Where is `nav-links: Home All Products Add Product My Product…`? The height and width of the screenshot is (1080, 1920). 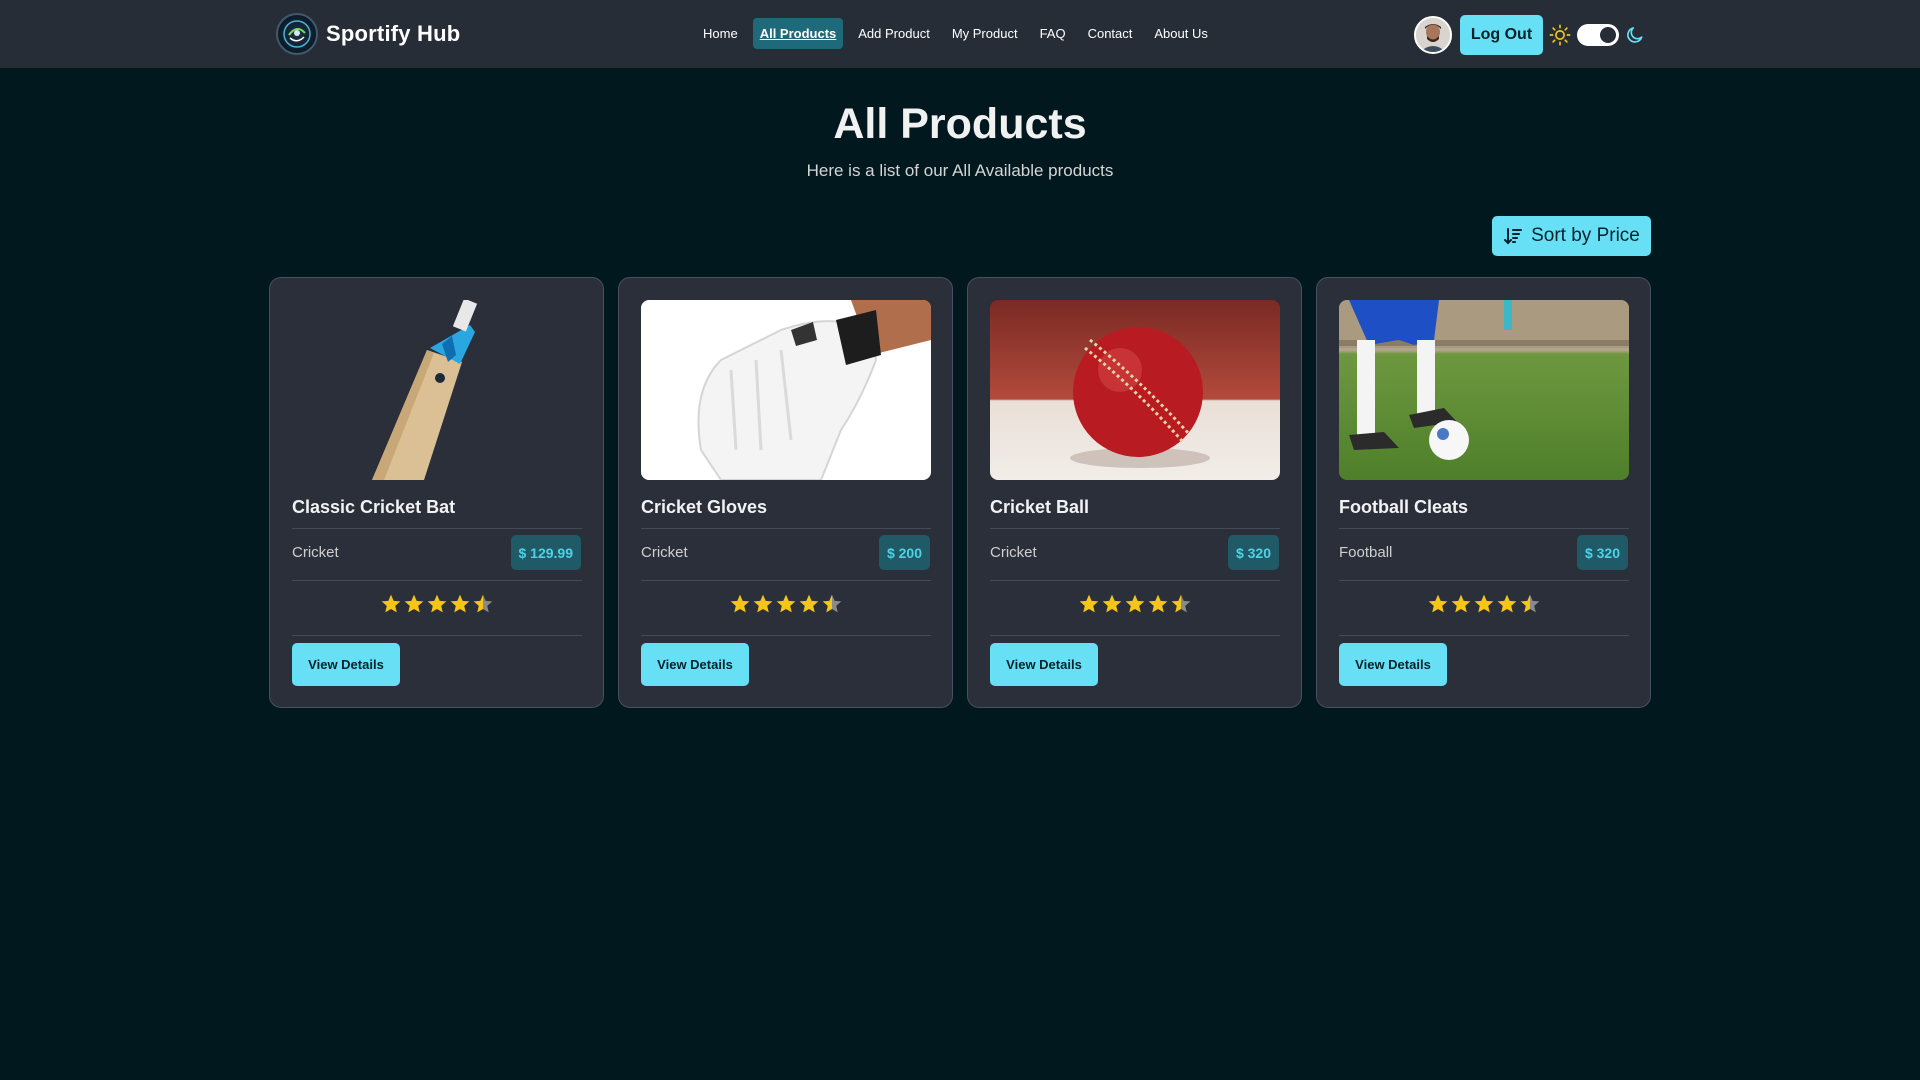
nav-links: Home All Products Add Product My Product… is located at coordinates (955, 33).